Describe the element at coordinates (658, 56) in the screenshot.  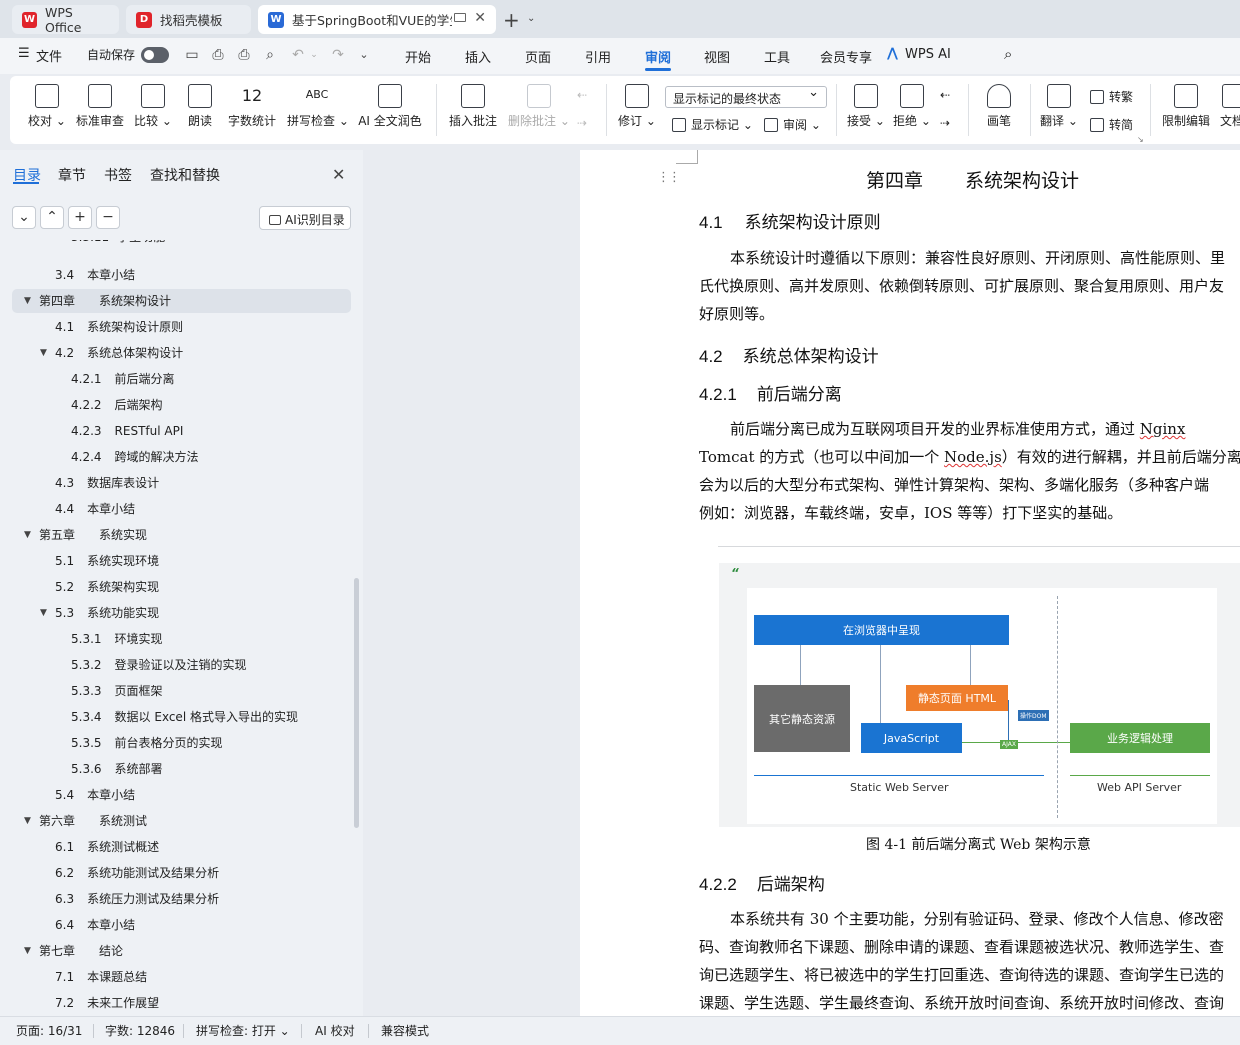
I see `menu-review: 审阅` at that location.